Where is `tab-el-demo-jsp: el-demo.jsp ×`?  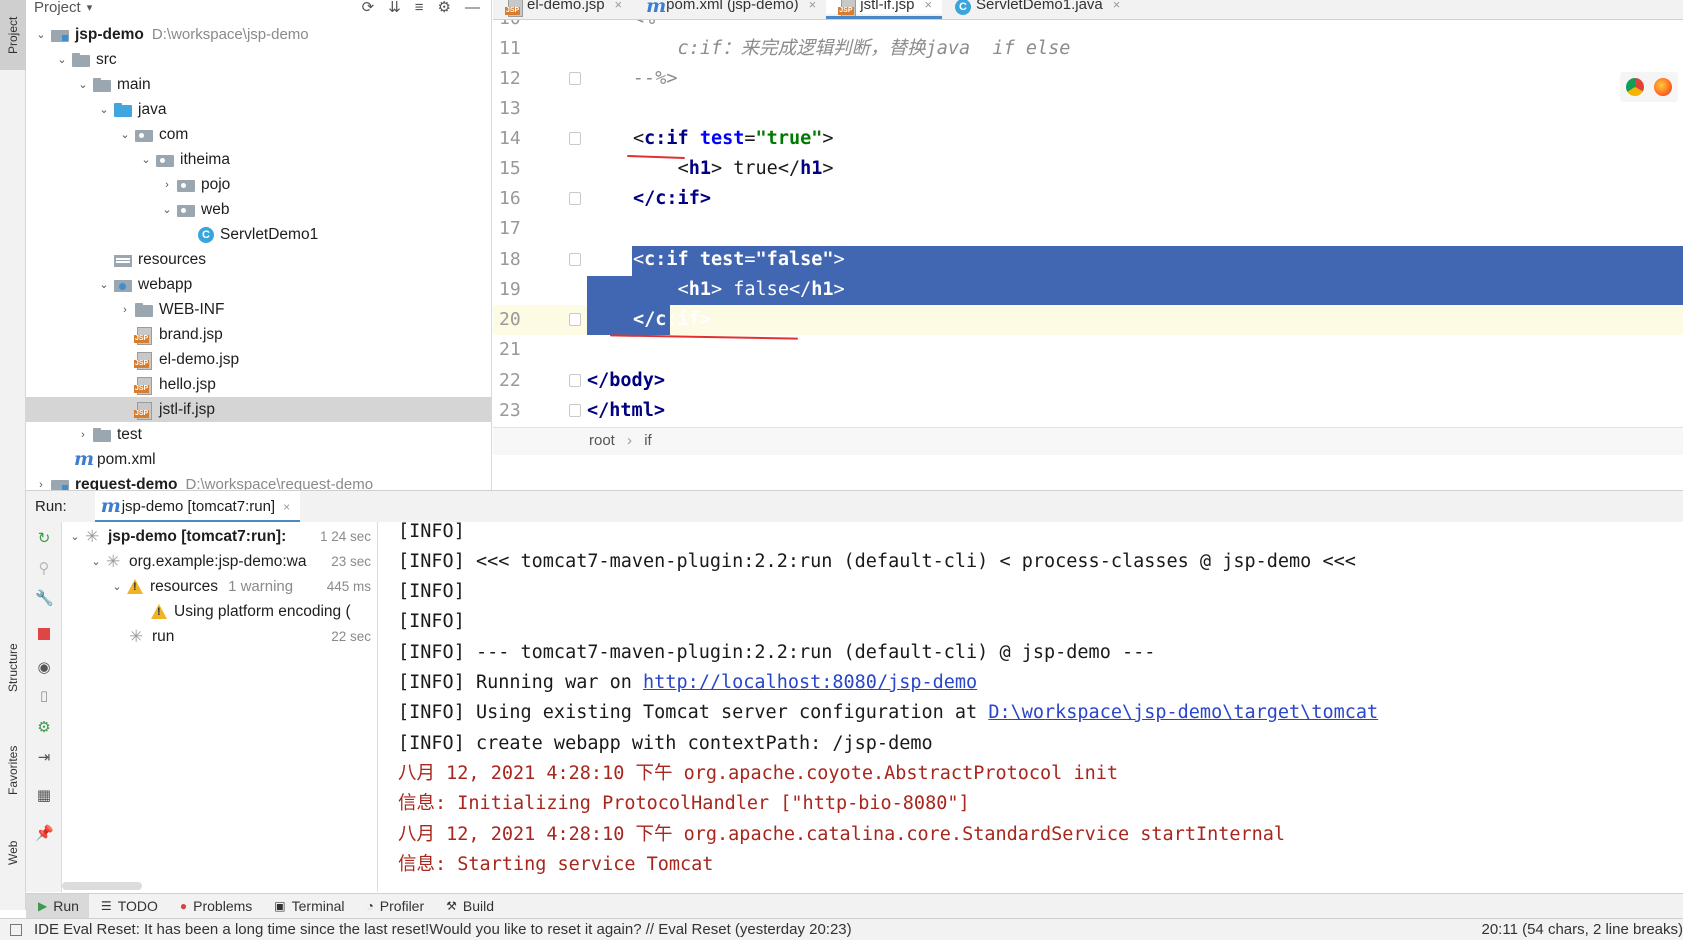
tab-el-demo-jsp: el-demo.jsp × is located at coordinates (562, 8).